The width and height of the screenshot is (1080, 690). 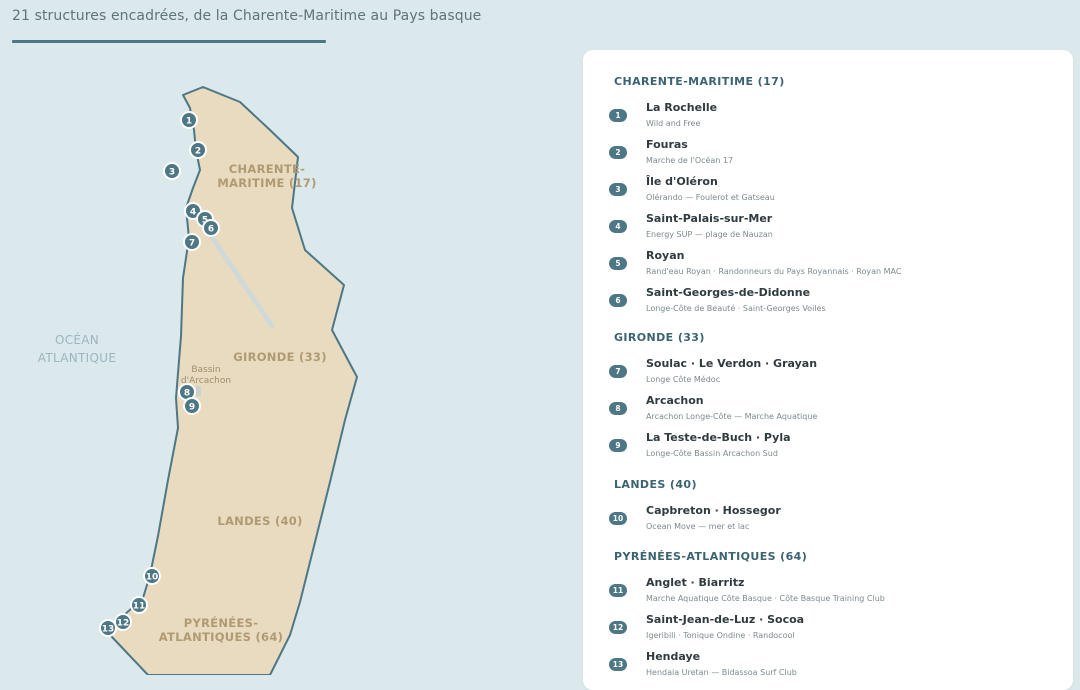 I want to click on entry-name: Hendaye, so click(x=673, y=656).